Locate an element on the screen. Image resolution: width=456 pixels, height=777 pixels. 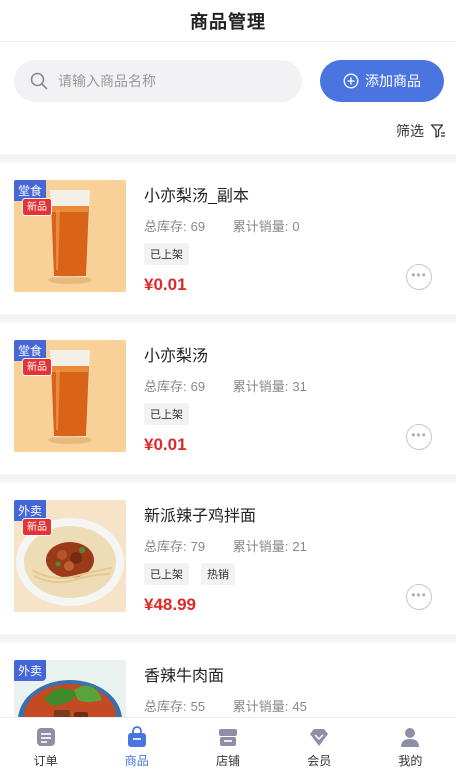
product-info: 小亦梨汤_副本 总库存: 69 累计销量: 0 已上架 ¥0.01 is located at coordinates (294, 247).